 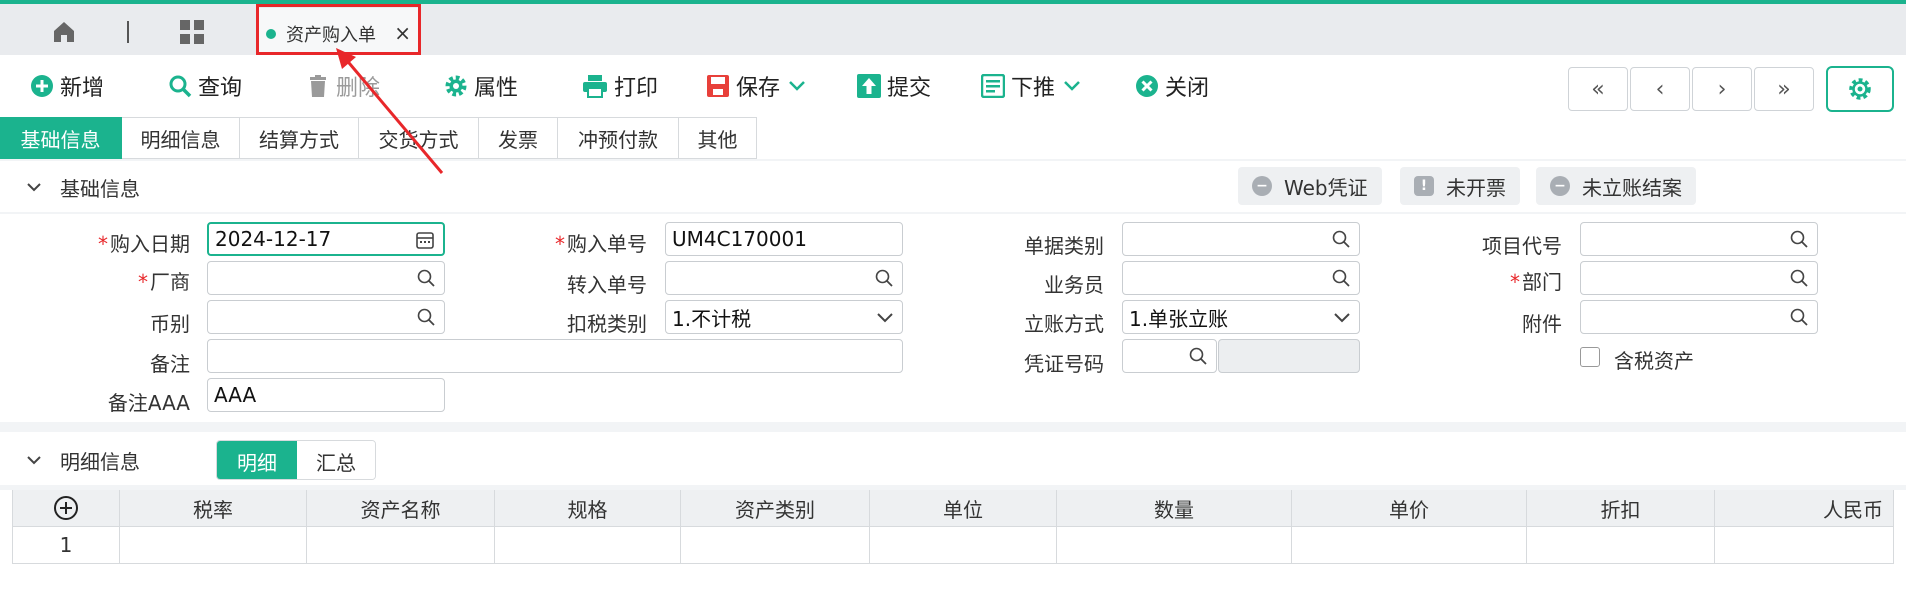 What do you see at coordinates (419, 138) in the screenshot?
I see `tab-delivery: 交货方式` at bounding box center [419, 138].